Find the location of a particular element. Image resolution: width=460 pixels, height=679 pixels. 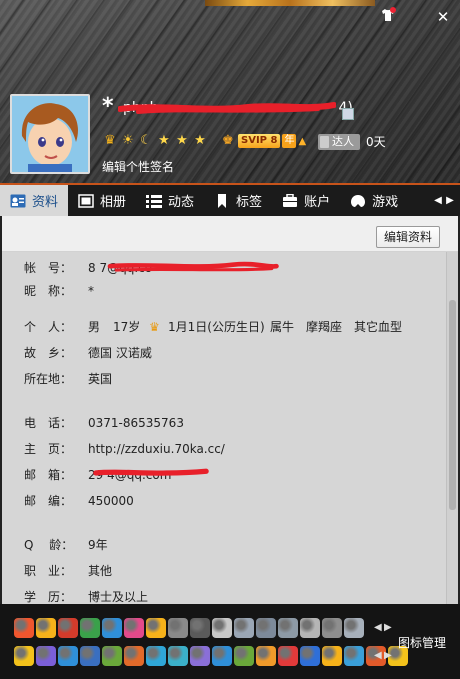

tab-album: 相册 is located at coordinates (102, 200).